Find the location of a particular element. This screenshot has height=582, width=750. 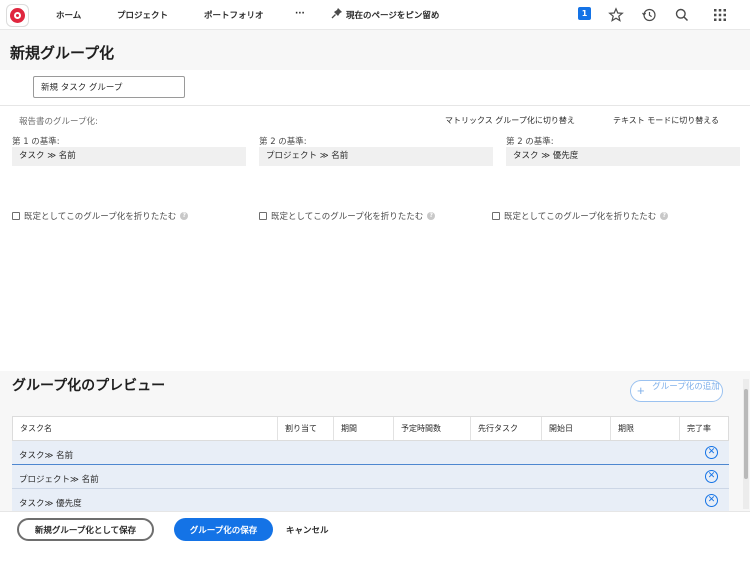

notification-badge: 1 is located at coordinates (584, 13).